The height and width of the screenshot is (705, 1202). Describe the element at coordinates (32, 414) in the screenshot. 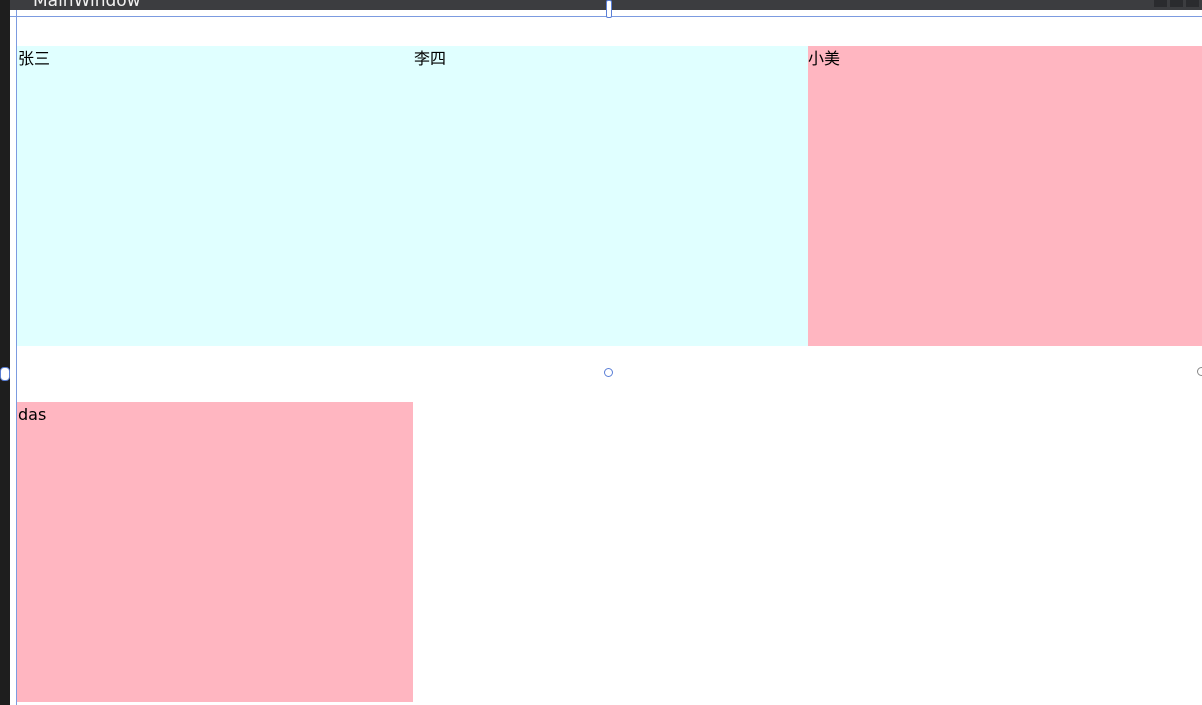

I see `grid-cell-label: das` at that location.